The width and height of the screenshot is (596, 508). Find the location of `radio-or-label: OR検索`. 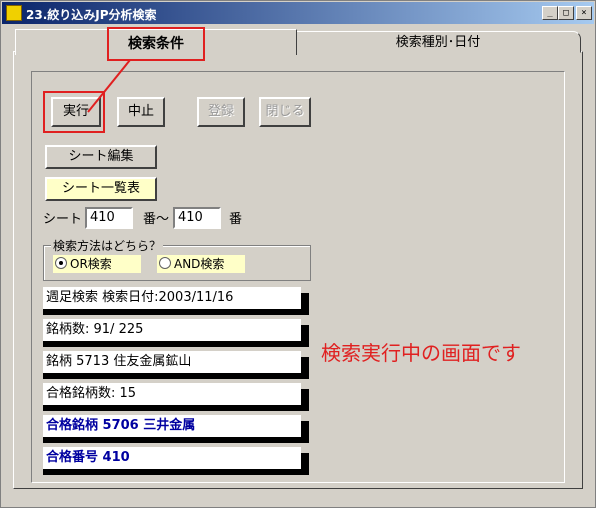

radio-or-label: OR検索 is located at coordinates (91, 264).